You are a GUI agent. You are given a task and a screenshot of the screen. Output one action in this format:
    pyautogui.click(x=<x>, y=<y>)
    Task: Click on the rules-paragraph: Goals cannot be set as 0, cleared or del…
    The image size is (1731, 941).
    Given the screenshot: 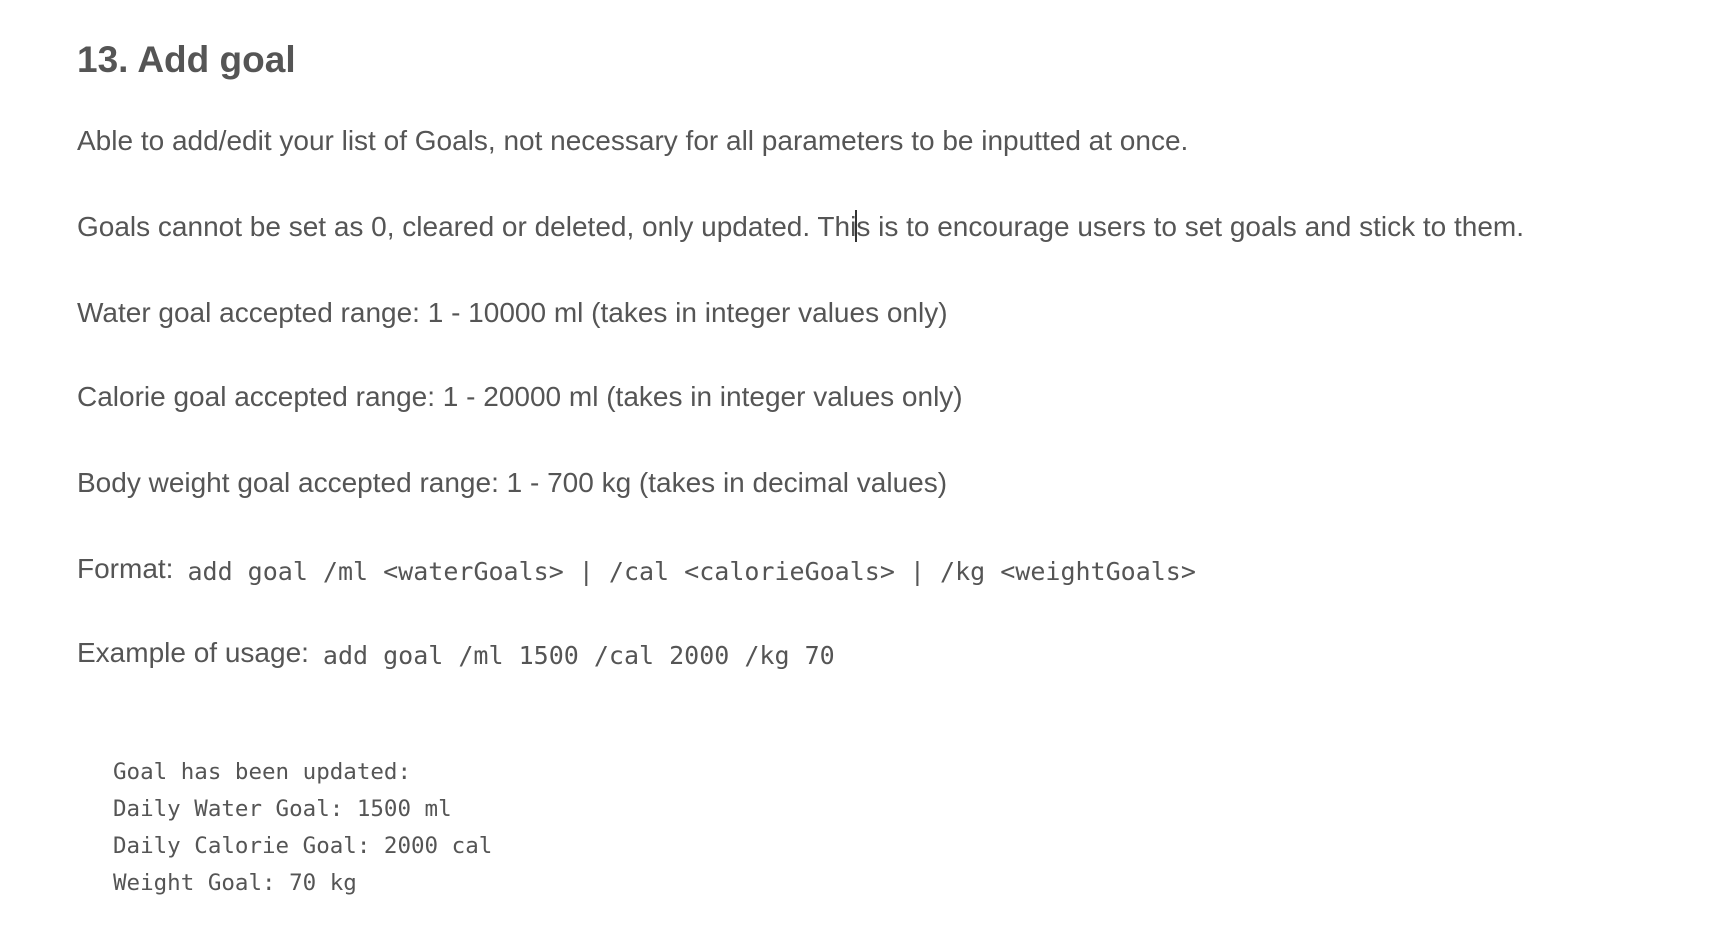 What is the action you would take?
    pyautogui.click(x=800, y=227)
    